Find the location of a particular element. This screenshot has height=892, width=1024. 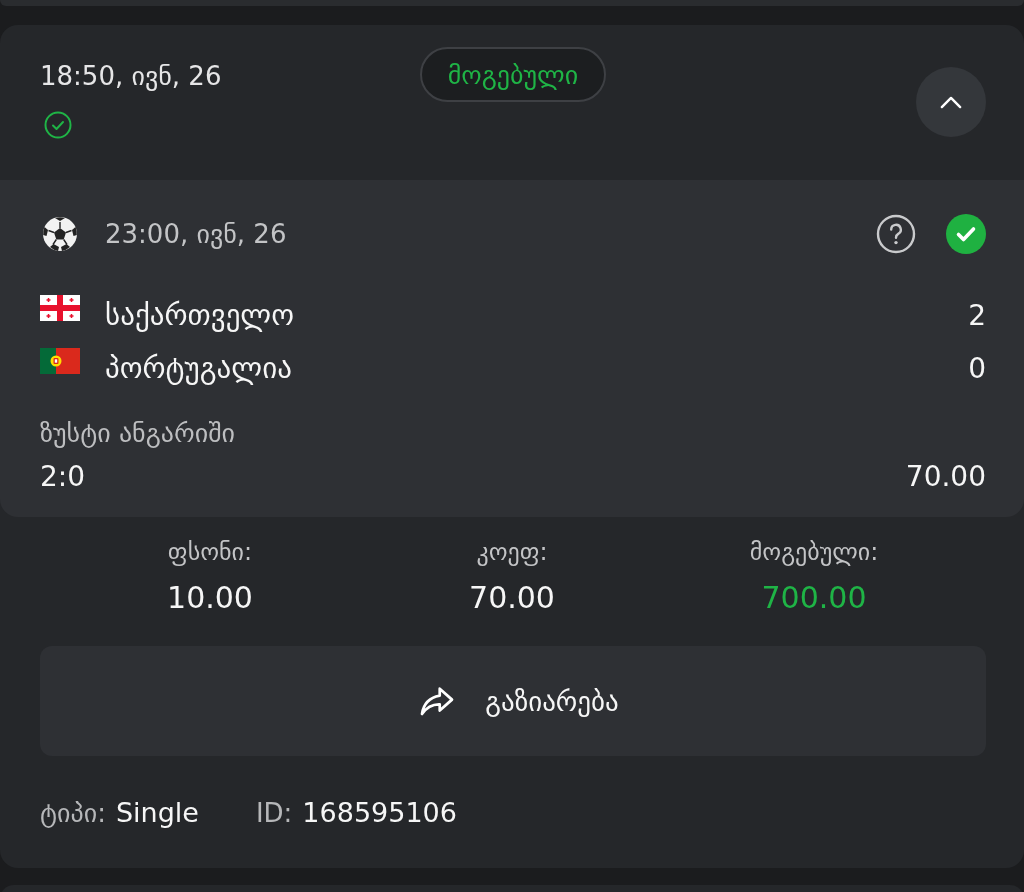

portugal-flag-icon is located at coordinates (60, 361).